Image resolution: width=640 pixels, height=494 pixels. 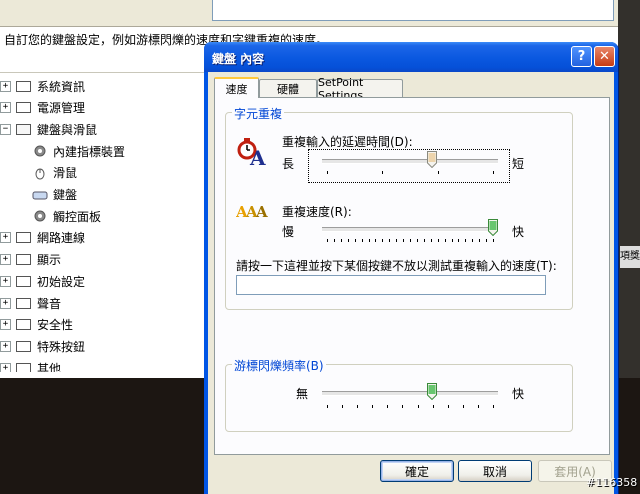 I want to click on tree-item: 鍵盤, so click(x=54, y=195).